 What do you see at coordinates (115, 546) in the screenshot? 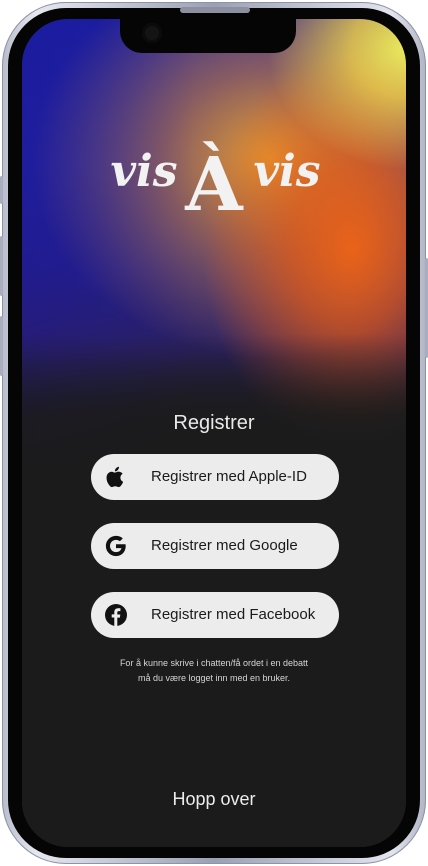
I see `google-icon` at bounding box center [115, 546].